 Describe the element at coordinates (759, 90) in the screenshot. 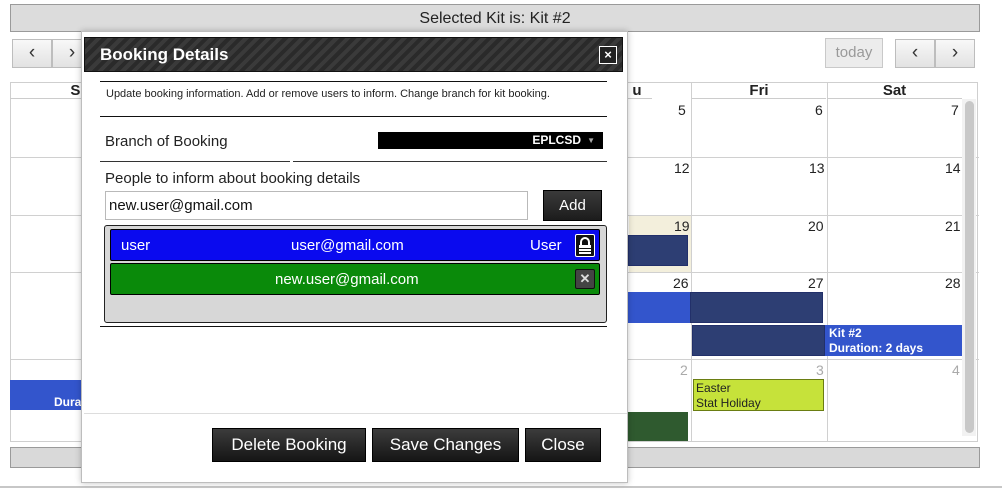

I see `header-friday: Fri` at that location.